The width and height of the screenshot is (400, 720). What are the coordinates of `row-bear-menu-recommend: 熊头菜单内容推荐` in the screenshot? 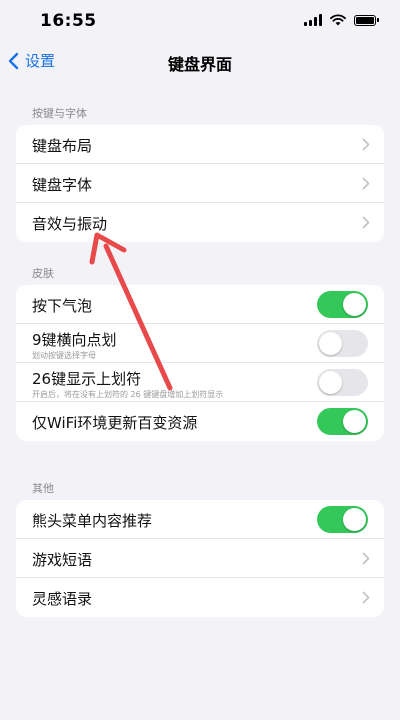 It's located at (200, 519).